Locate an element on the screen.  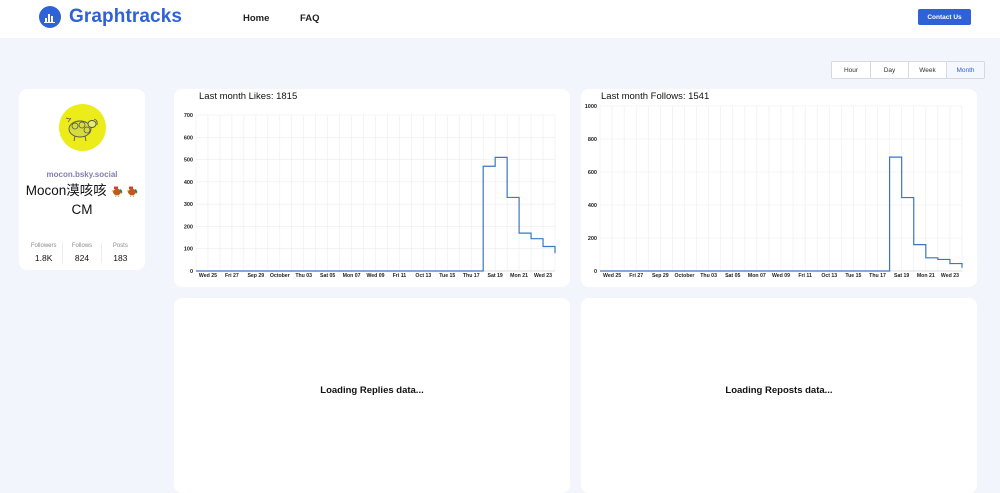
follows-y-tick-label: 400 is located at coordinates (592, 206).